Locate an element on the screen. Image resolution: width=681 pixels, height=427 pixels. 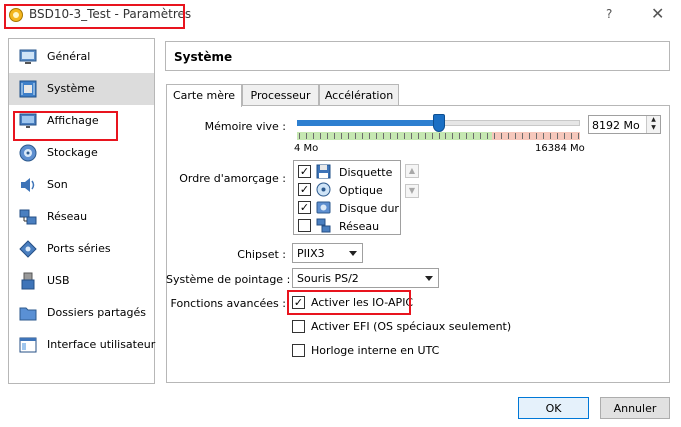
boot-item-label: Réseau is located at coordinates (359, 226).